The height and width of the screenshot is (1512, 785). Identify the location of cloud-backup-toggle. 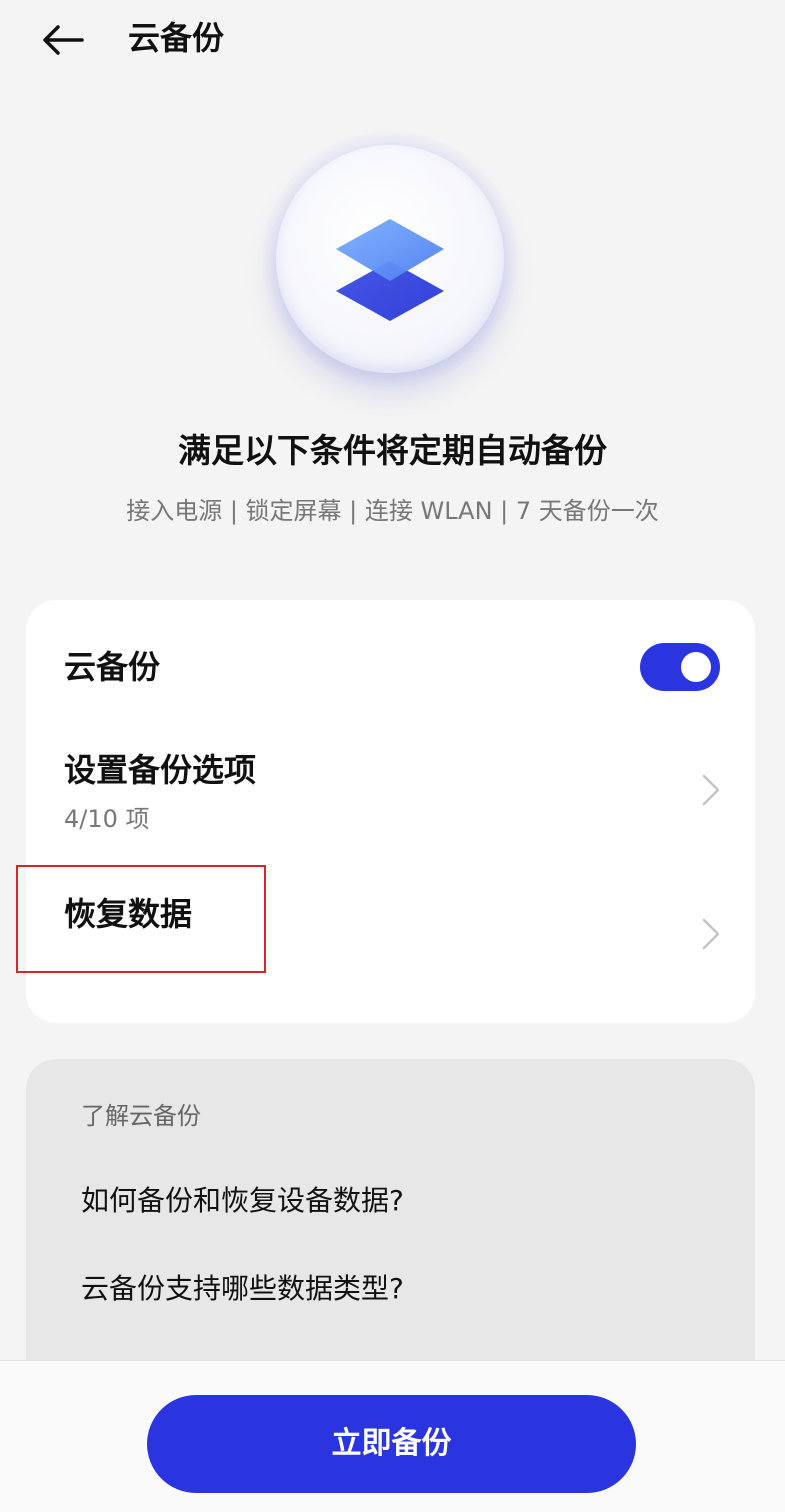
(680, 667).